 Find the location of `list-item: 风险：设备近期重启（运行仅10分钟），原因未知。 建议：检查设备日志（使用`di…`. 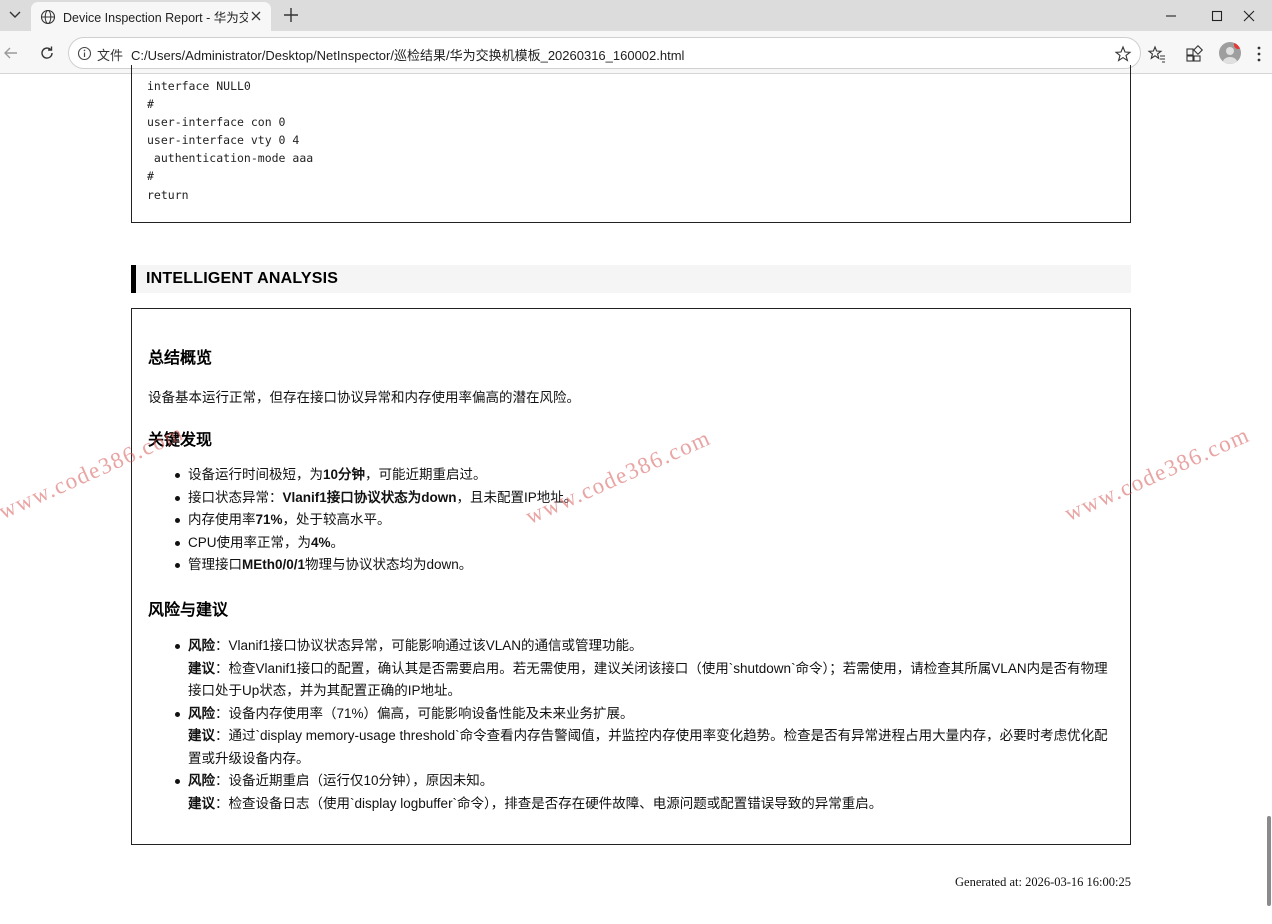

list-item: 风险：设备近期重启（运行仅10分钟），原因未知。 建议：检查设备日志（使用`di… is located at coordinates (646, 792).